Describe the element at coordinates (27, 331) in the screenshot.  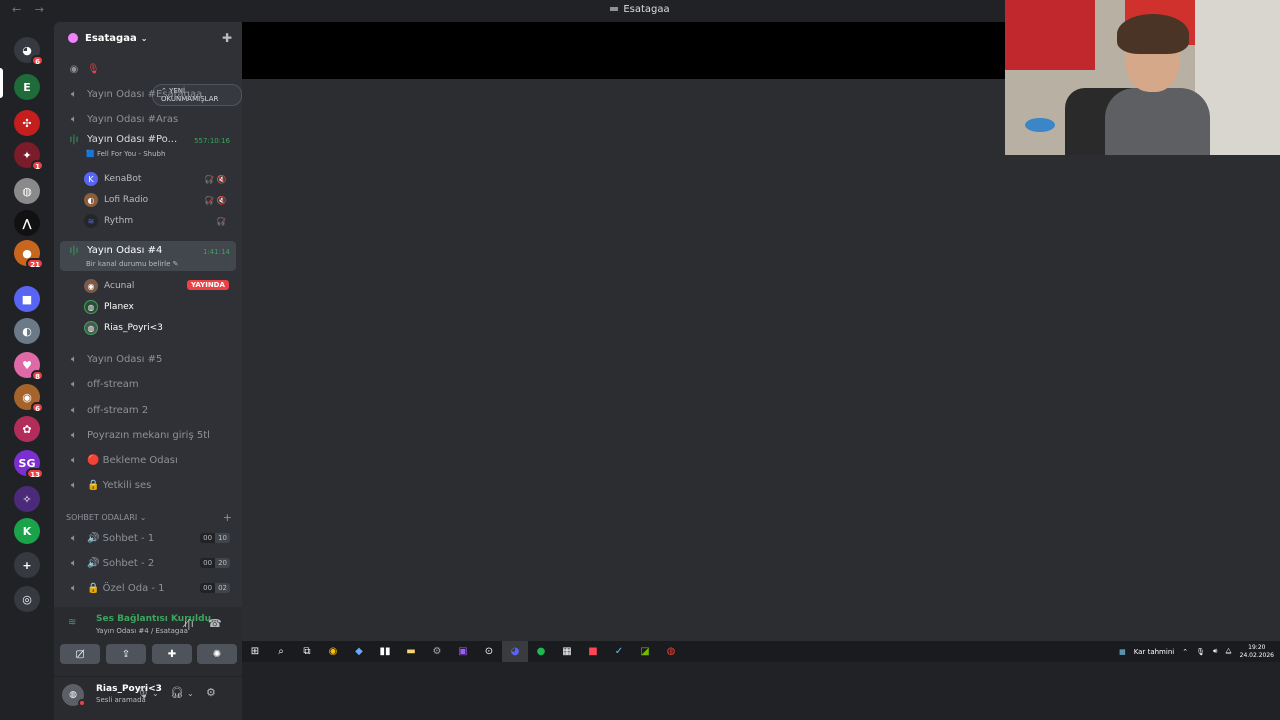
I see `guild-server-8: ◐` at that location.